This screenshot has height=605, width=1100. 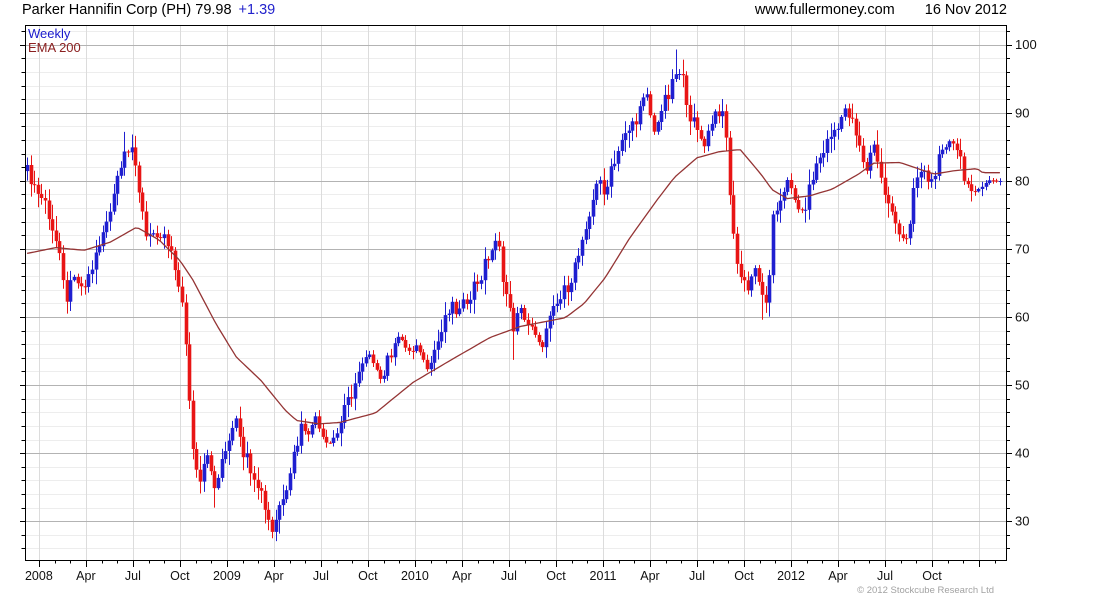 I want to click on chart-legend: Weekly EMA 200, so click(x=54, y=41).